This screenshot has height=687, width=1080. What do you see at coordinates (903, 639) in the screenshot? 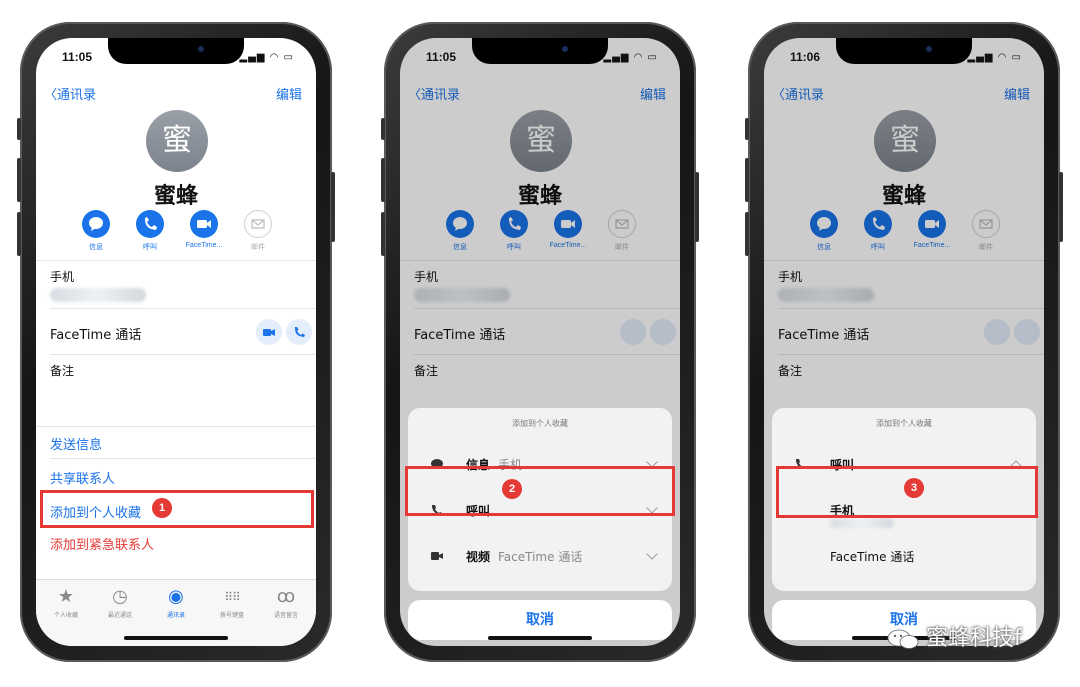
I see `wechat-logo-icon` at bounding box center [903, 639].